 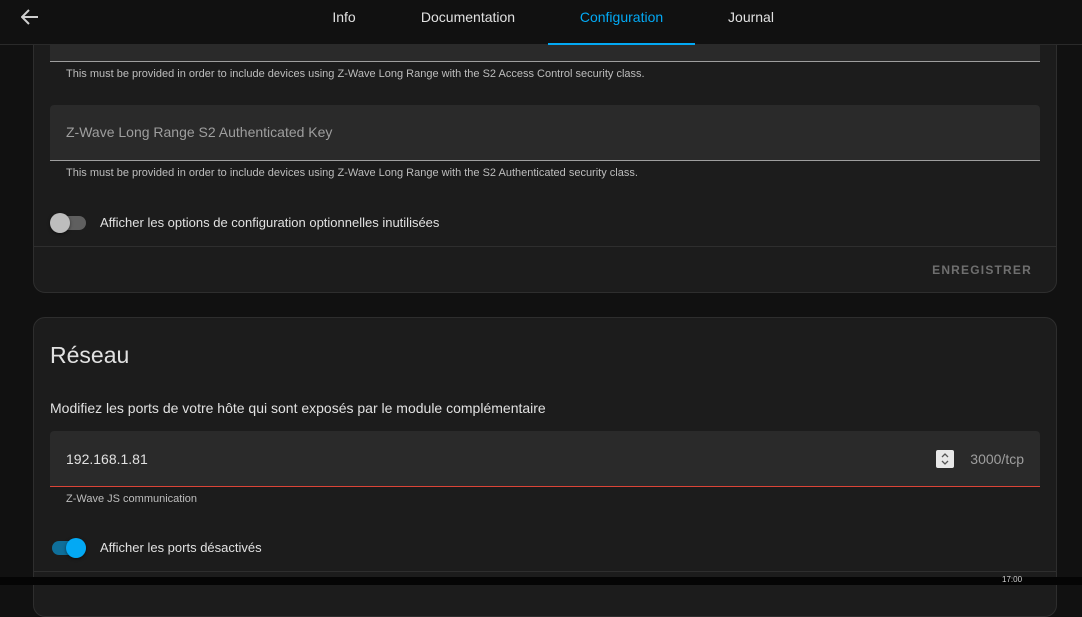 I want to click on port-field: 192.168.1.81 3000/tcp, so click(x=545, y=459).